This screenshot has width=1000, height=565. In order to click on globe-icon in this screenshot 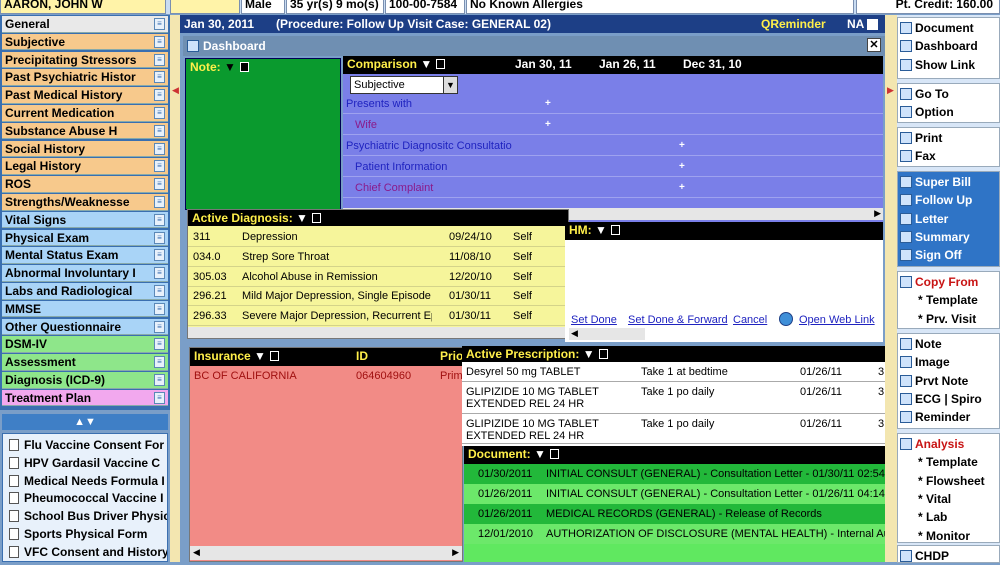, I will do `click(786, 319)`.